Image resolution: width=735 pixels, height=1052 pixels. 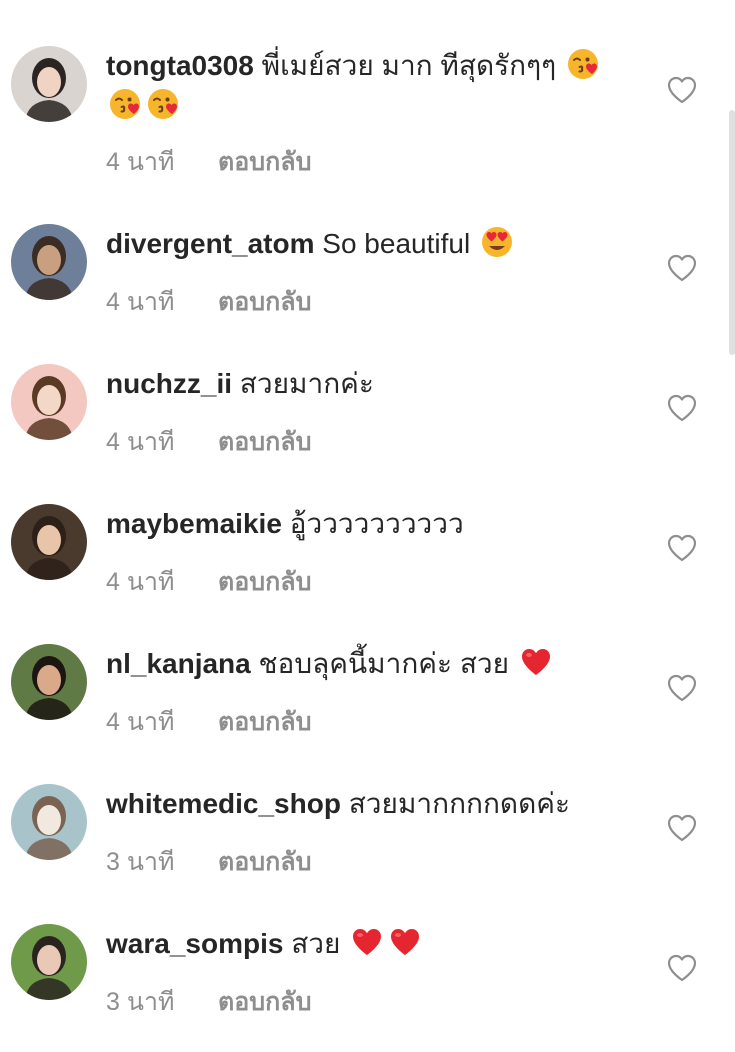 I want to click on comment-body: อู้วววววววววว, so click(x=376, y=523).